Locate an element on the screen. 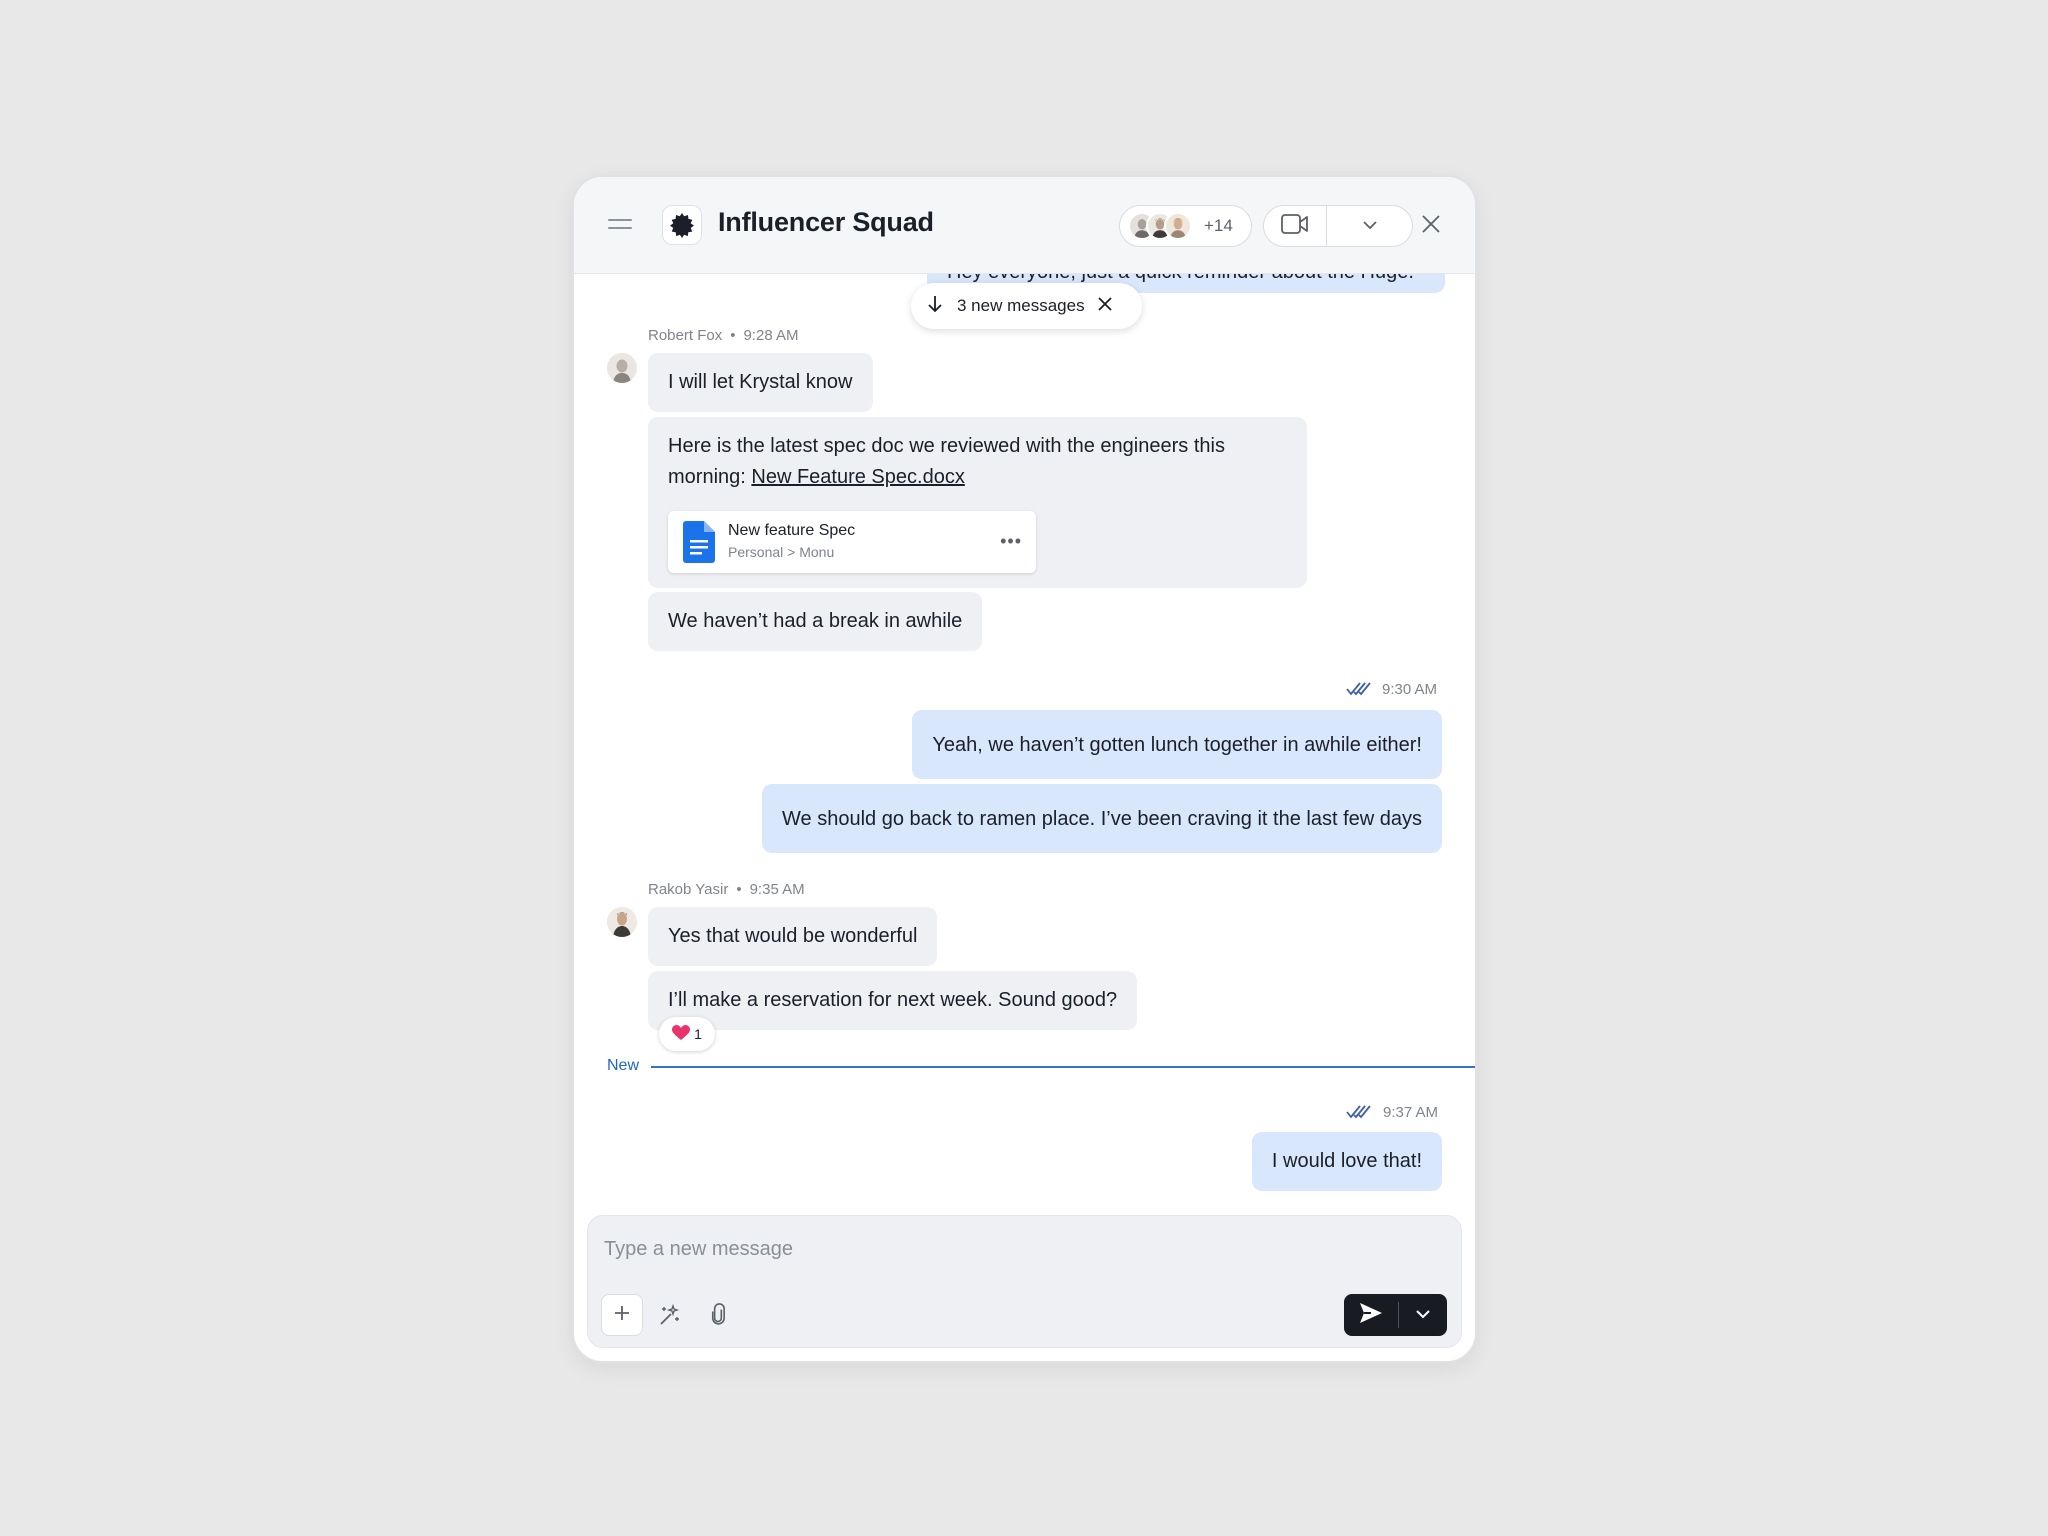  new-messages-pill: 3 new messages is located at coordinates (1026, 306).